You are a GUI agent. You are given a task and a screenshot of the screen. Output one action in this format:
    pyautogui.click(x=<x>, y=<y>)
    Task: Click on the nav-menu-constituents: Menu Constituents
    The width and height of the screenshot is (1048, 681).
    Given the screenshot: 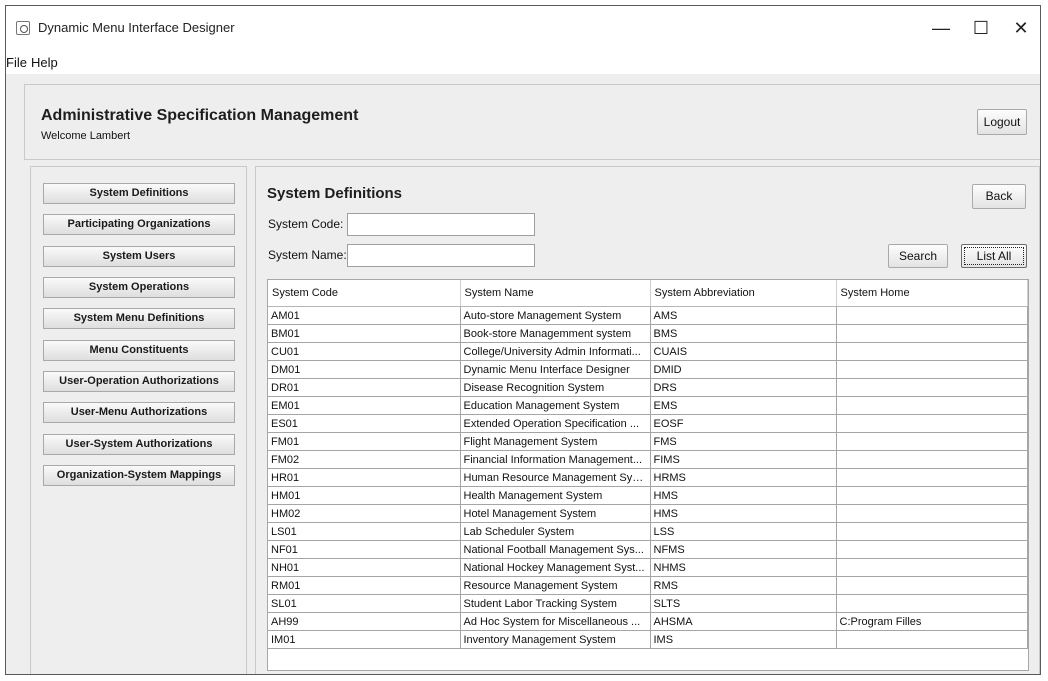 What is the action you would take?
    pyautogui.click(x=139, y=350)
    